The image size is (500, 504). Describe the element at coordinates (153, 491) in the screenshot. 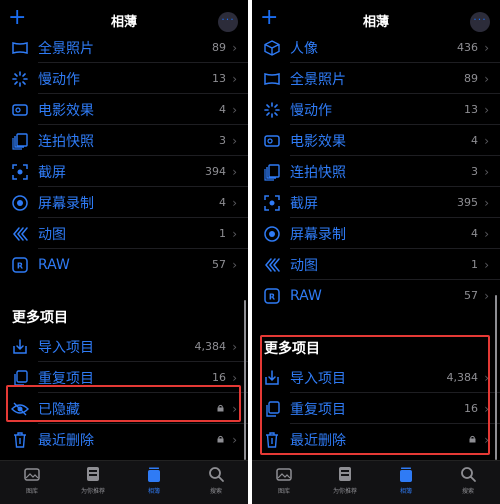

I see `tab-label: 相簿` at that location.